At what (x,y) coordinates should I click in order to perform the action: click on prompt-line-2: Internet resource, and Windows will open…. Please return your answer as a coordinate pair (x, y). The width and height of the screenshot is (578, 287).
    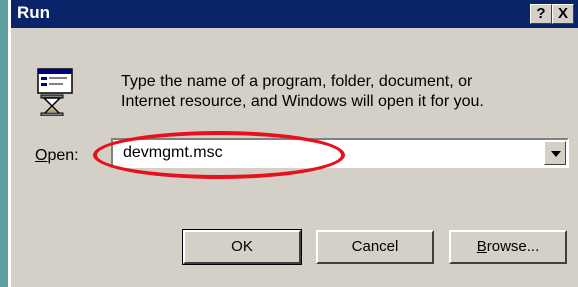
    Looking at the image, I should click on (302, 101).